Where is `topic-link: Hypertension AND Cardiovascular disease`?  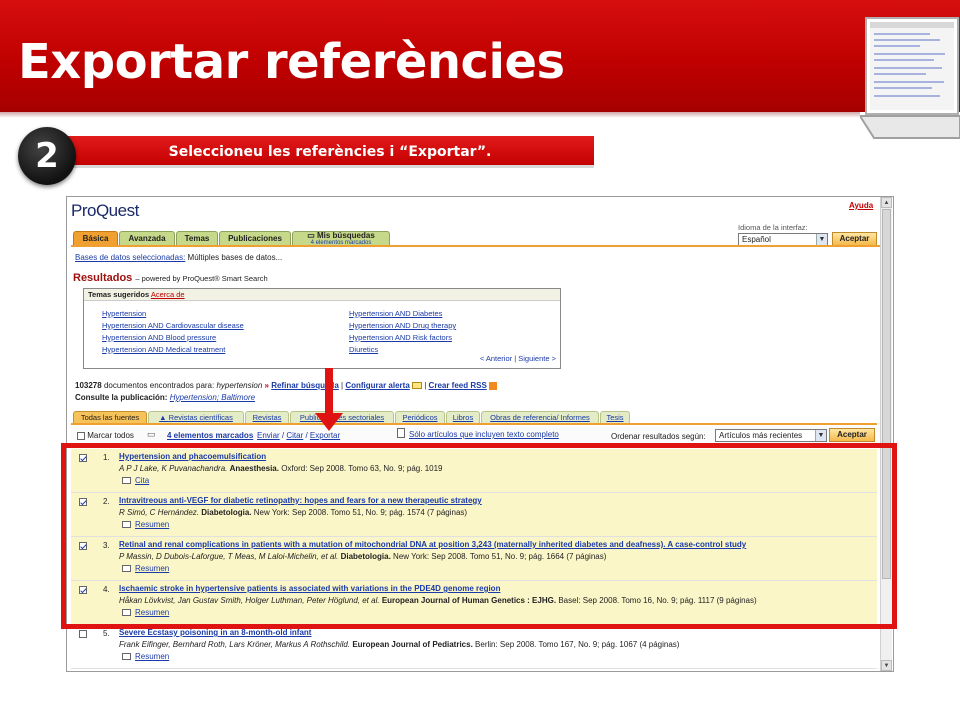
topic-link: Hypertension AND Cardiovascular disease is located at coordinates (173, 325).